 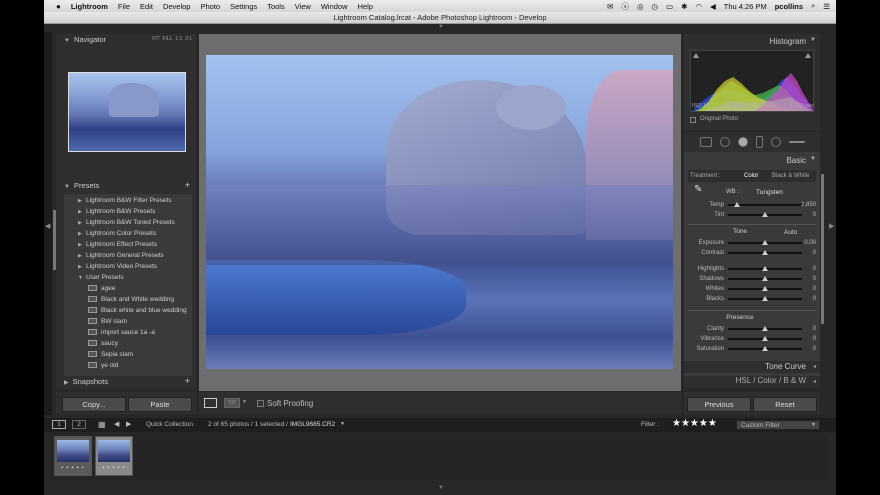 What do you see at coordinates (775, 142) in the screenshot?
I see `radial-filter-icon` at bounding box center [775, 142].